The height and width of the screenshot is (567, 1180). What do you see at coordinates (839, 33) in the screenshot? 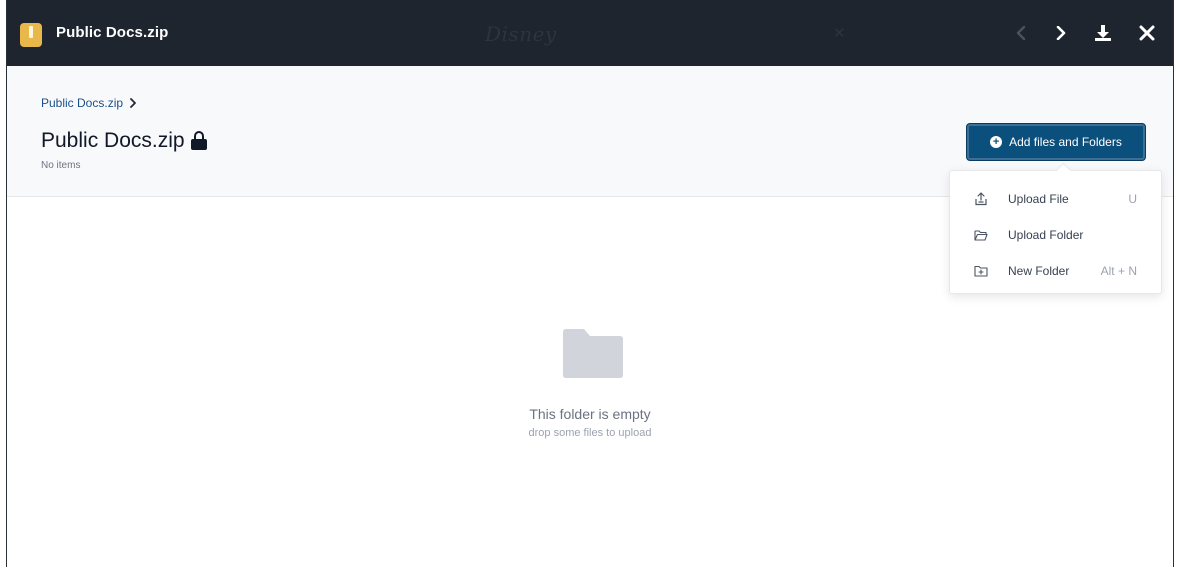
I see `watermark-close-mark: ✕` at bounding box center [839, 33].